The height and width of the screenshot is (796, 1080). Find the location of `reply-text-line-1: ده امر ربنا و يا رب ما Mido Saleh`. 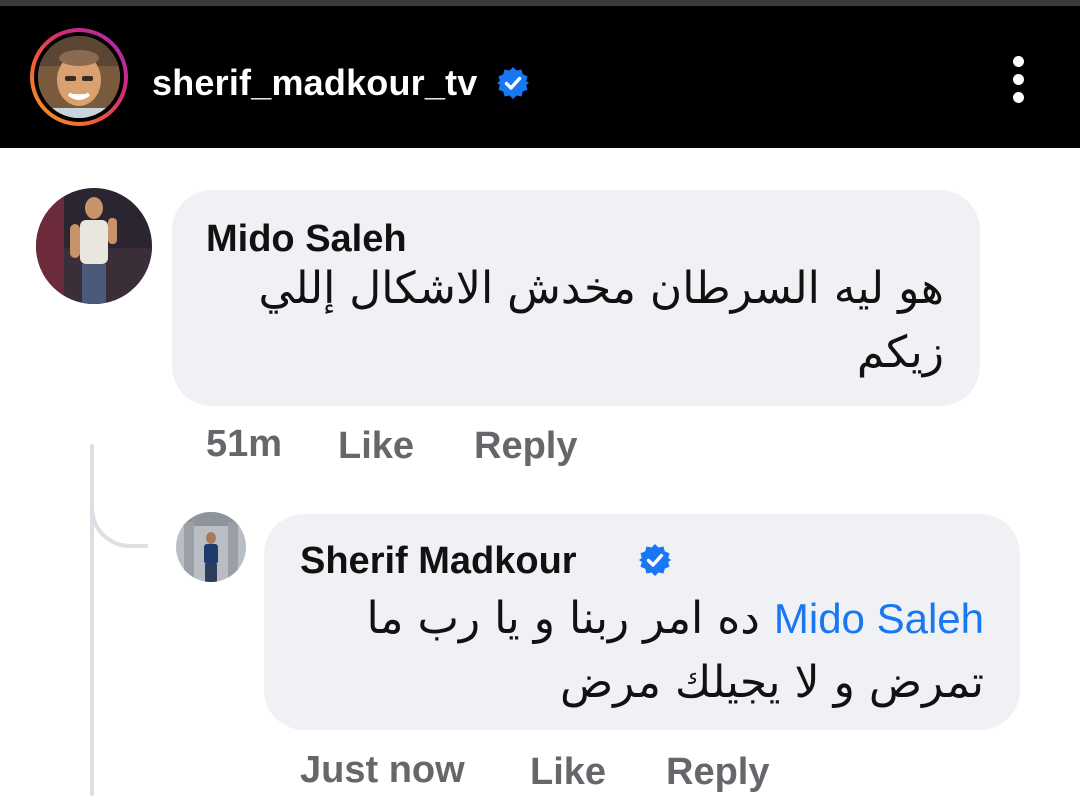

reply-text-line-1: ده امر ربنا و يا رب ما Mido Saleh is located at coordinates (675, 619).